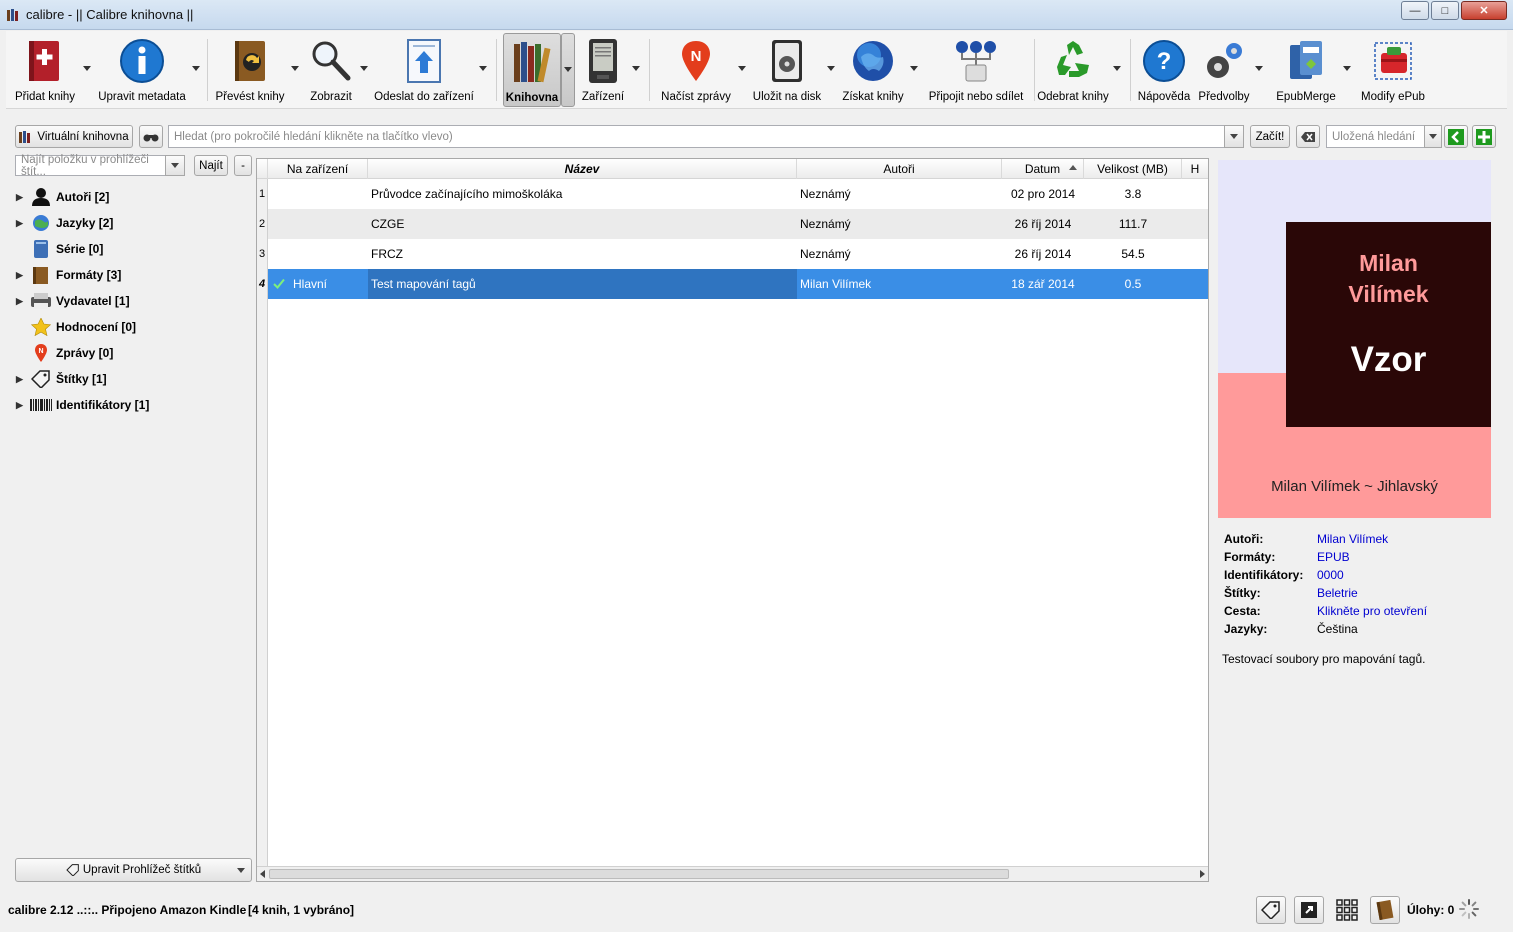 The height and width of the screenshot is (932, 1513). I want to click on remove-books-menu, so click(1117, 70).